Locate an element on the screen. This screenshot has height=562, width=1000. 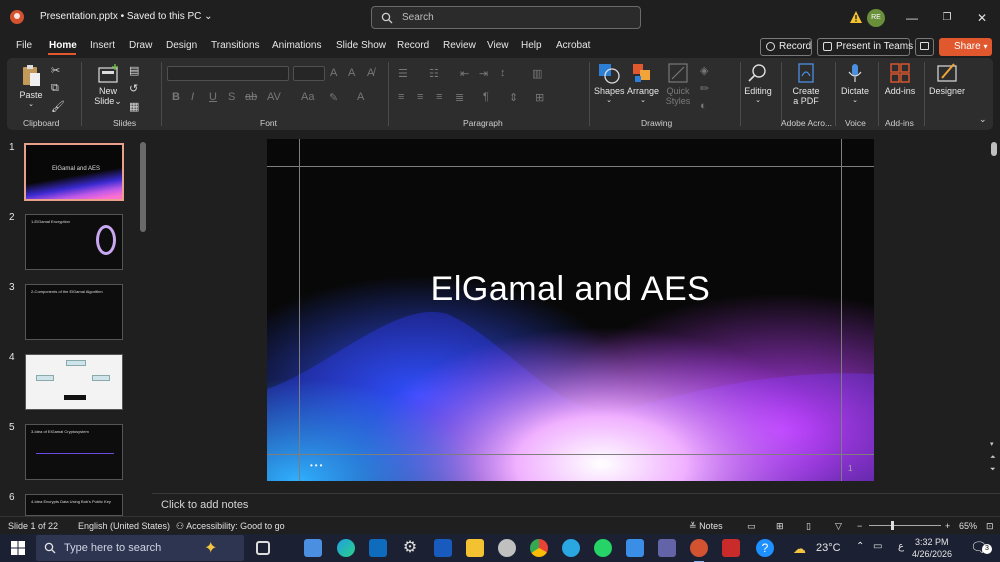
share-button: Share ▾ is located at coordinates (965, 47).